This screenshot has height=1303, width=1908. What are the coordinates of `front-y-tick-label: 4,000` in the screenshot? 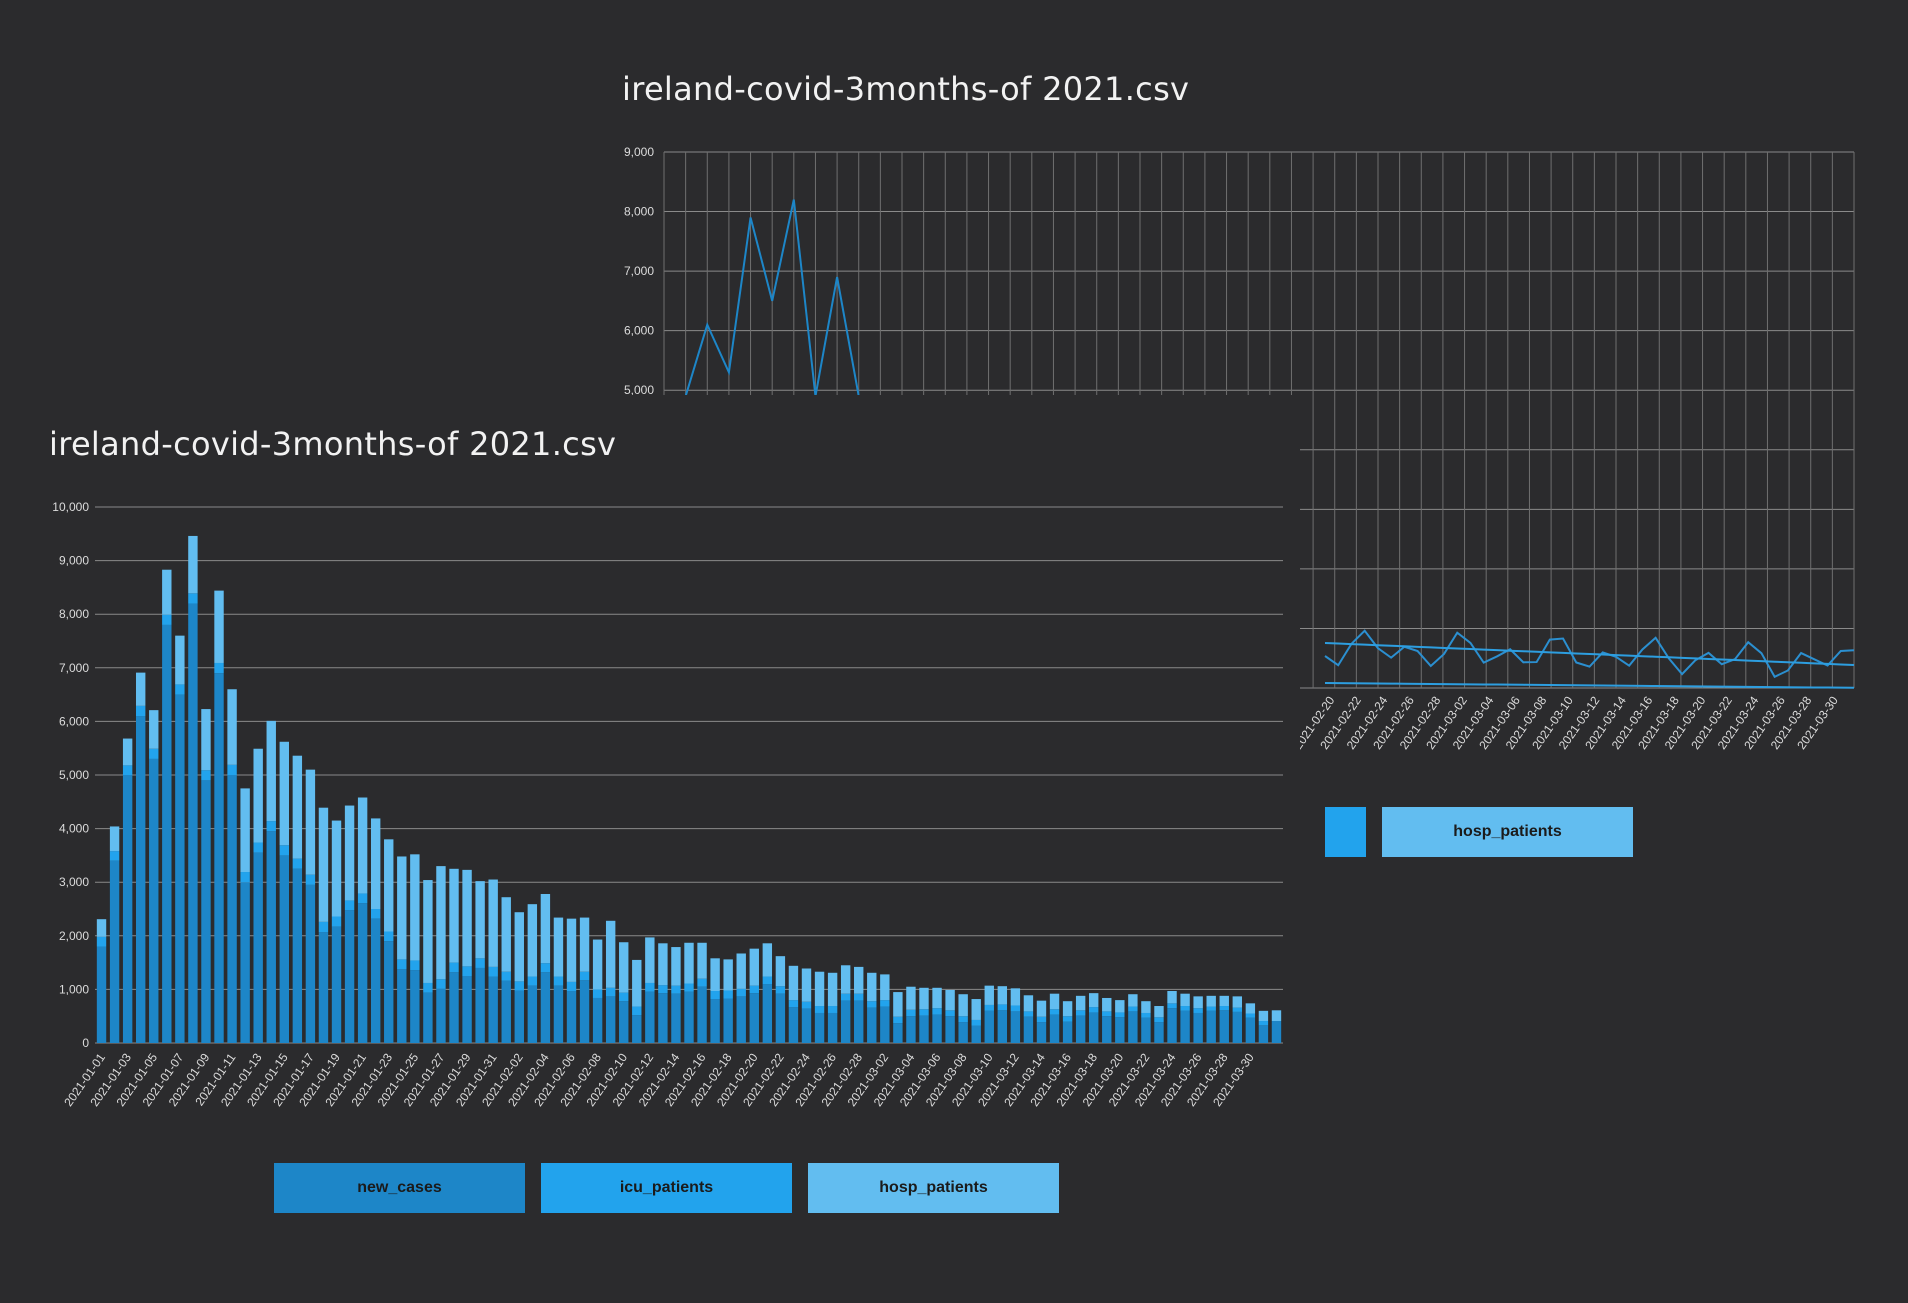 It's located at (74, 829).